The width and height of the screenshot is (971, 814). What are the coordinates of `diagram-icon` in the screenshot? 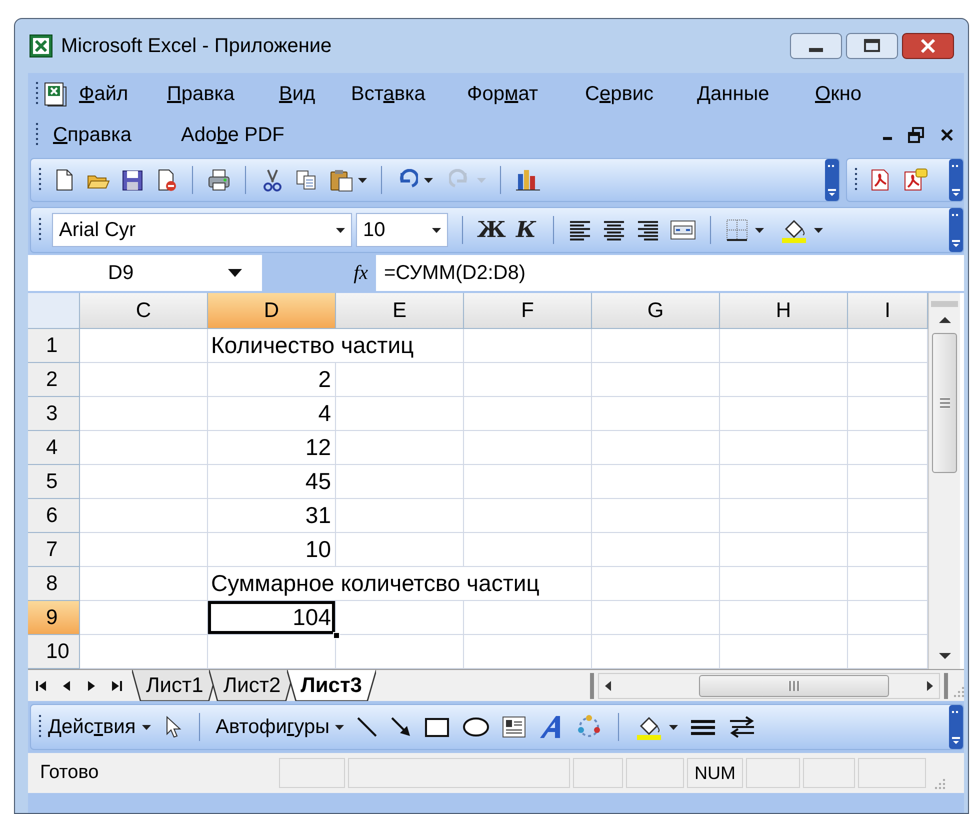 It's located at (589, 727).